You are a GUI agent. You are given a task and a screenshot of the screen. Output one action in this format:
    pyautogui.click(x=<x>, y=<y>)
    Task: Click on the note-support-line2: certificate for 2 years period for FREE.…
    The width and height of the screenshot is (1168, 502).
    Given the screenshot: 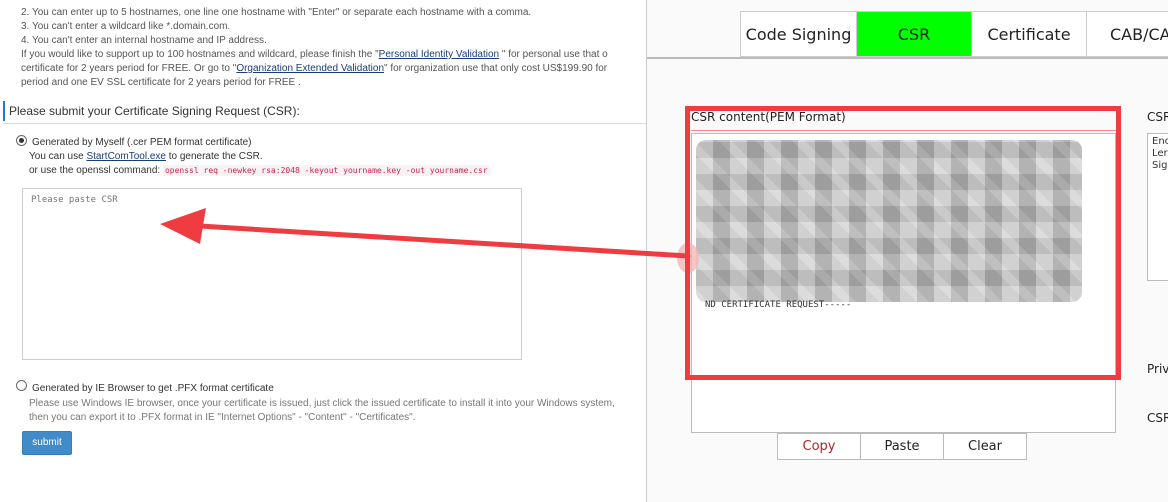 What is the action you would take?
    pyautogui.click(x=314, y=68)
    